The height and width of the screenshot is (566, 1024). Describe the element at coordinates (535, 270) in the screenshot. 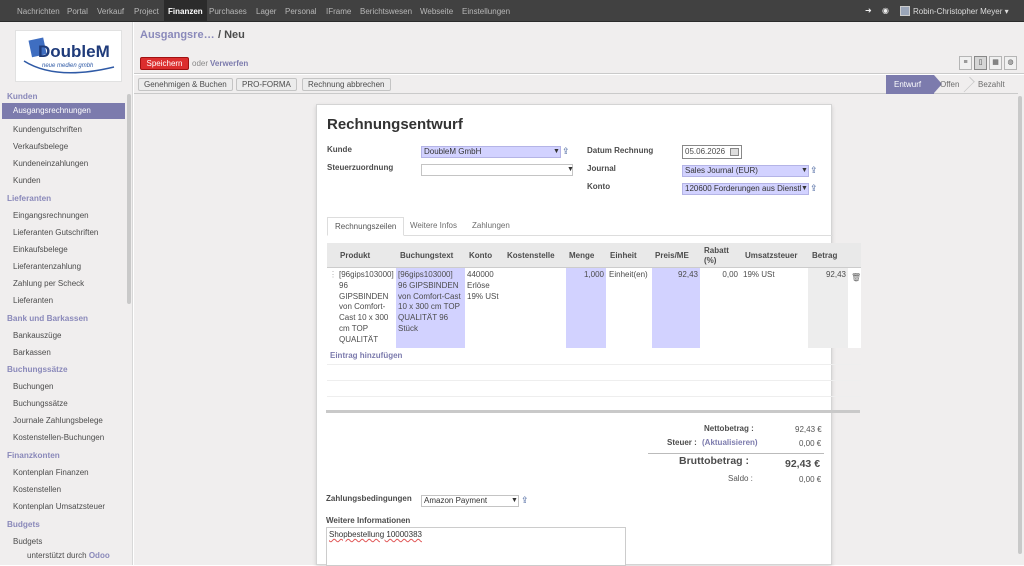

I see `cell-kostenstelle` at that location.